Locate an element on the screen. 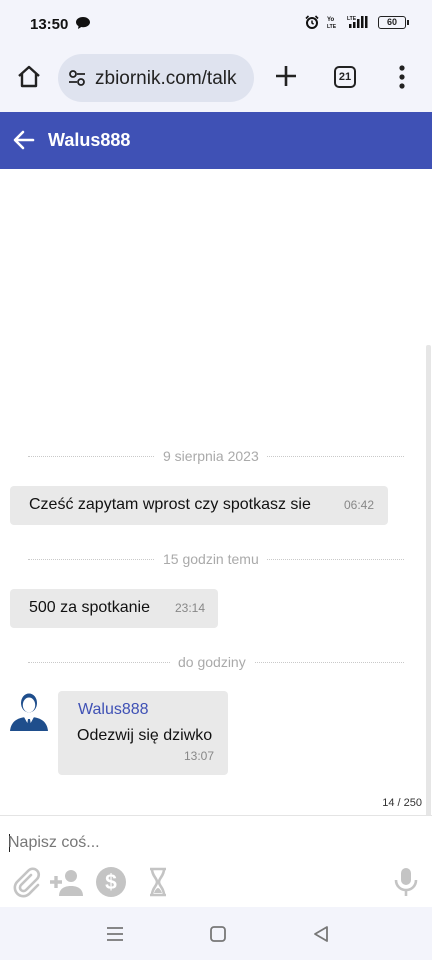 This screenshot has width=432, height=960. status-time: 13:50 is located at coordinates (49, 24).